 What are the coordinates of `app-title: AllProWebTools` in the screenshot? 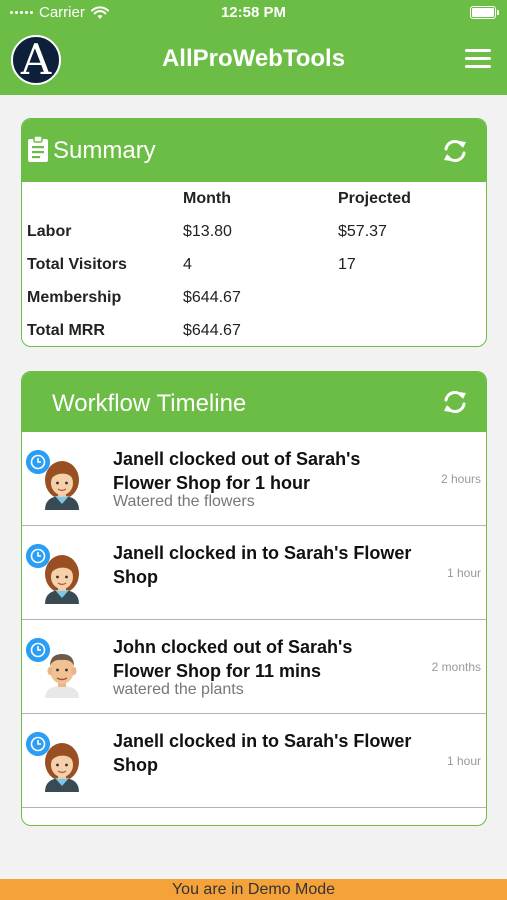 It's located at (253, 58).